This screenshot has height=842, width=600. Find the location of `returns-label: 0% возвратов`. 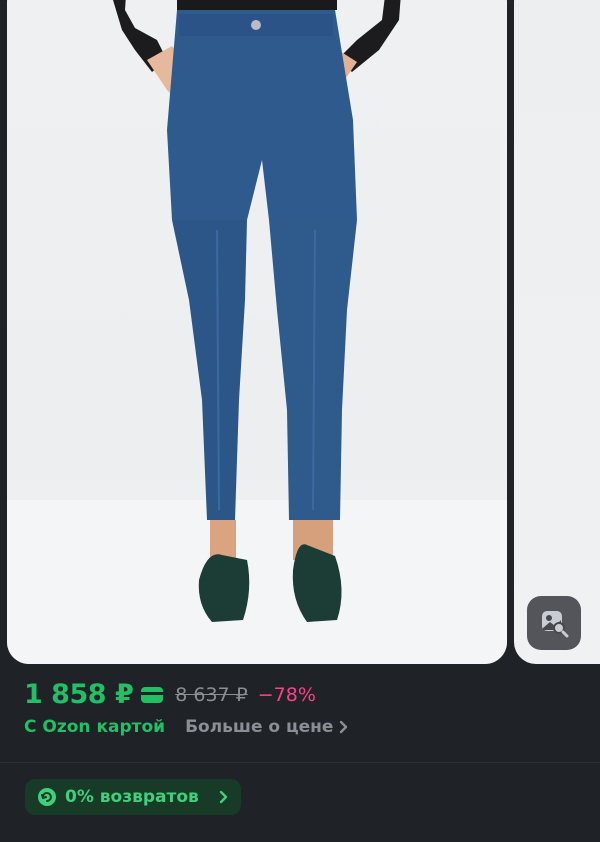

returns-label: 0% возвратов is located at coordinates (132, 797).